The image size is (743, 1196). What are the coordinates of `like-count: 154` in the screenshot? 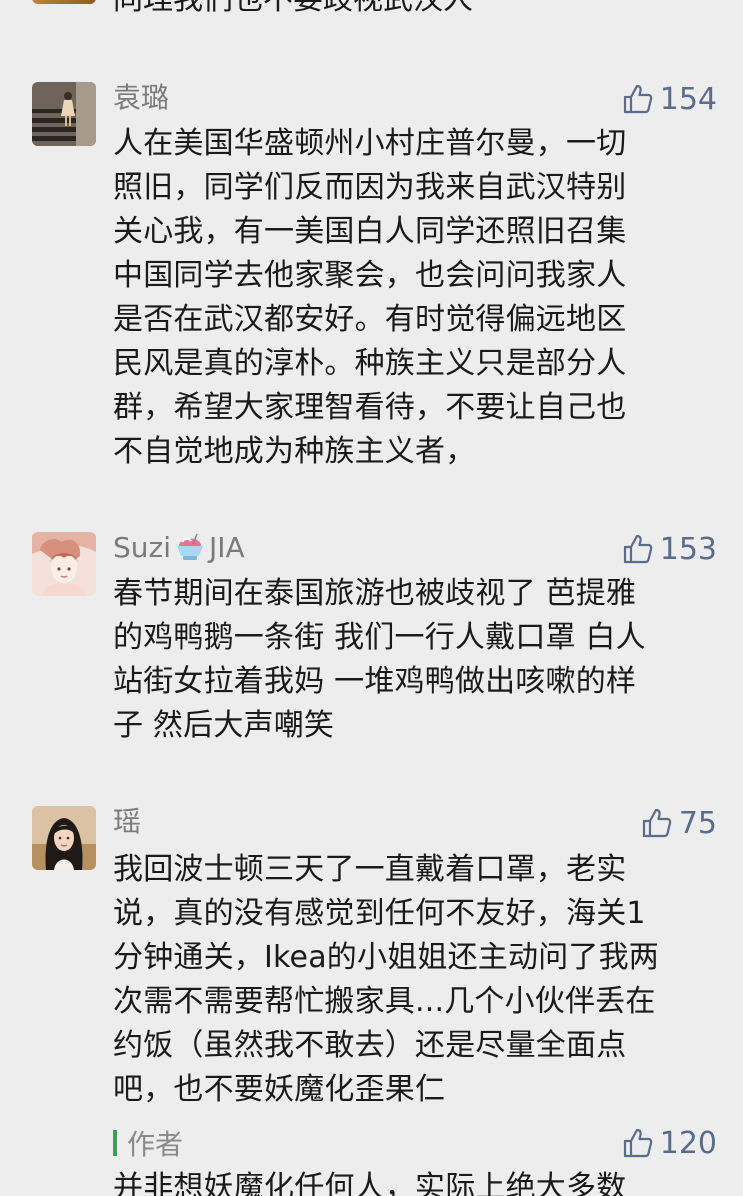 It's located at (688, 99).